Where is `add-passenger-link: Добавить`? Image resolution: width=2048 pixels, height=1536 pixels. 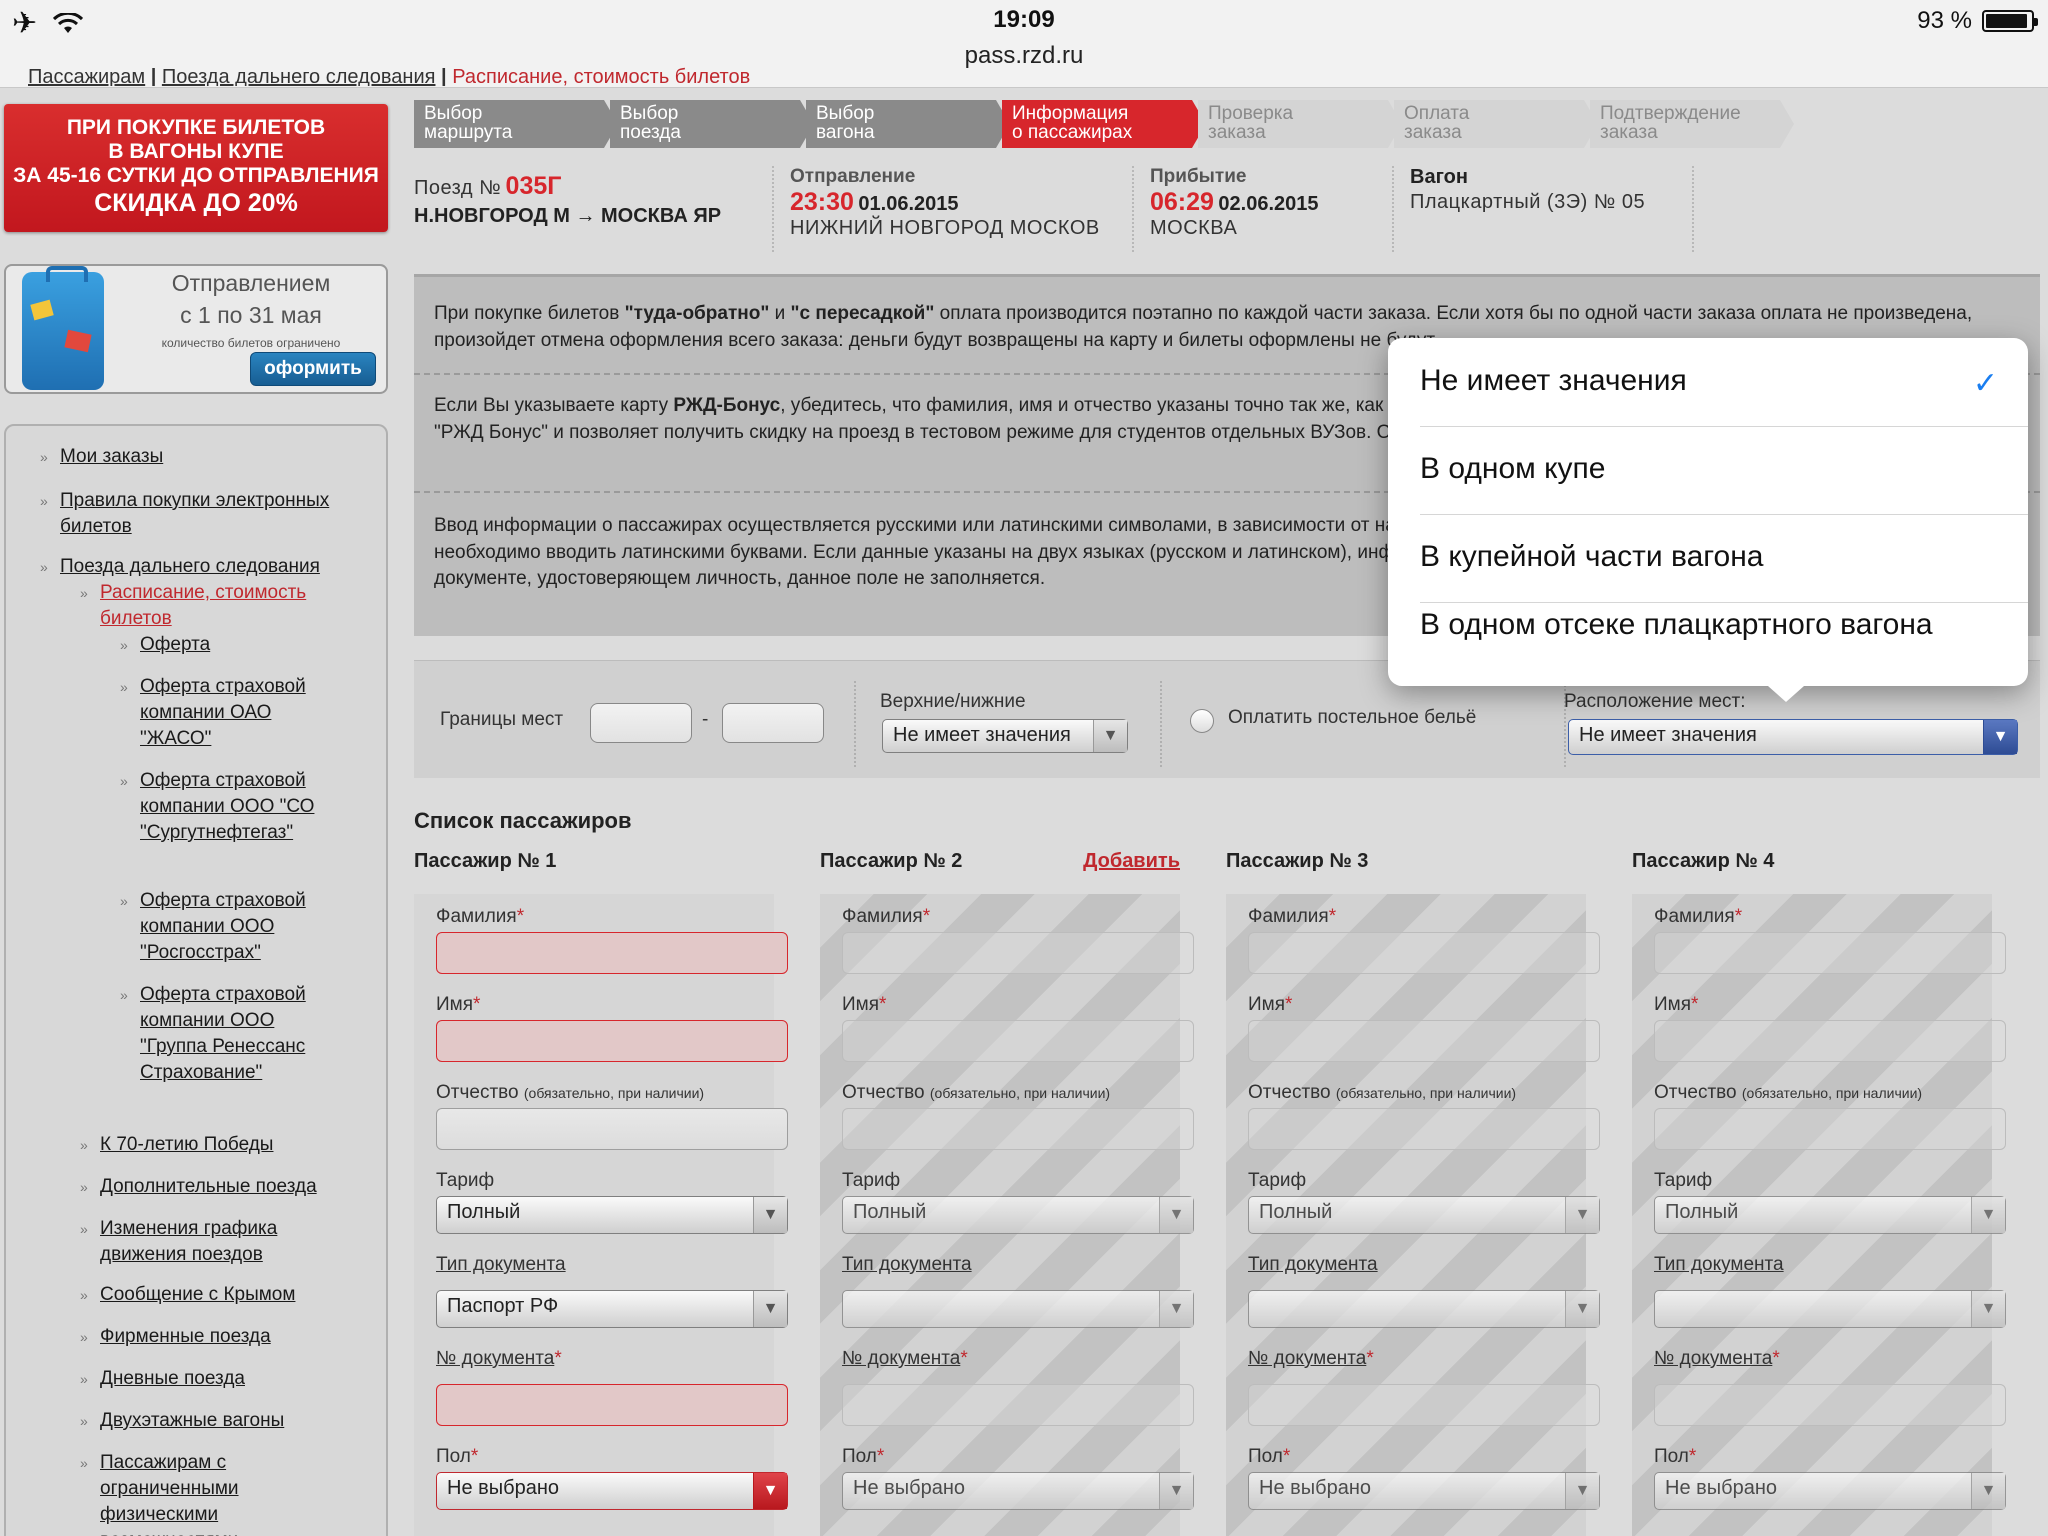 add-passenger-link: Добавить is located at coordinates (1131, 861).